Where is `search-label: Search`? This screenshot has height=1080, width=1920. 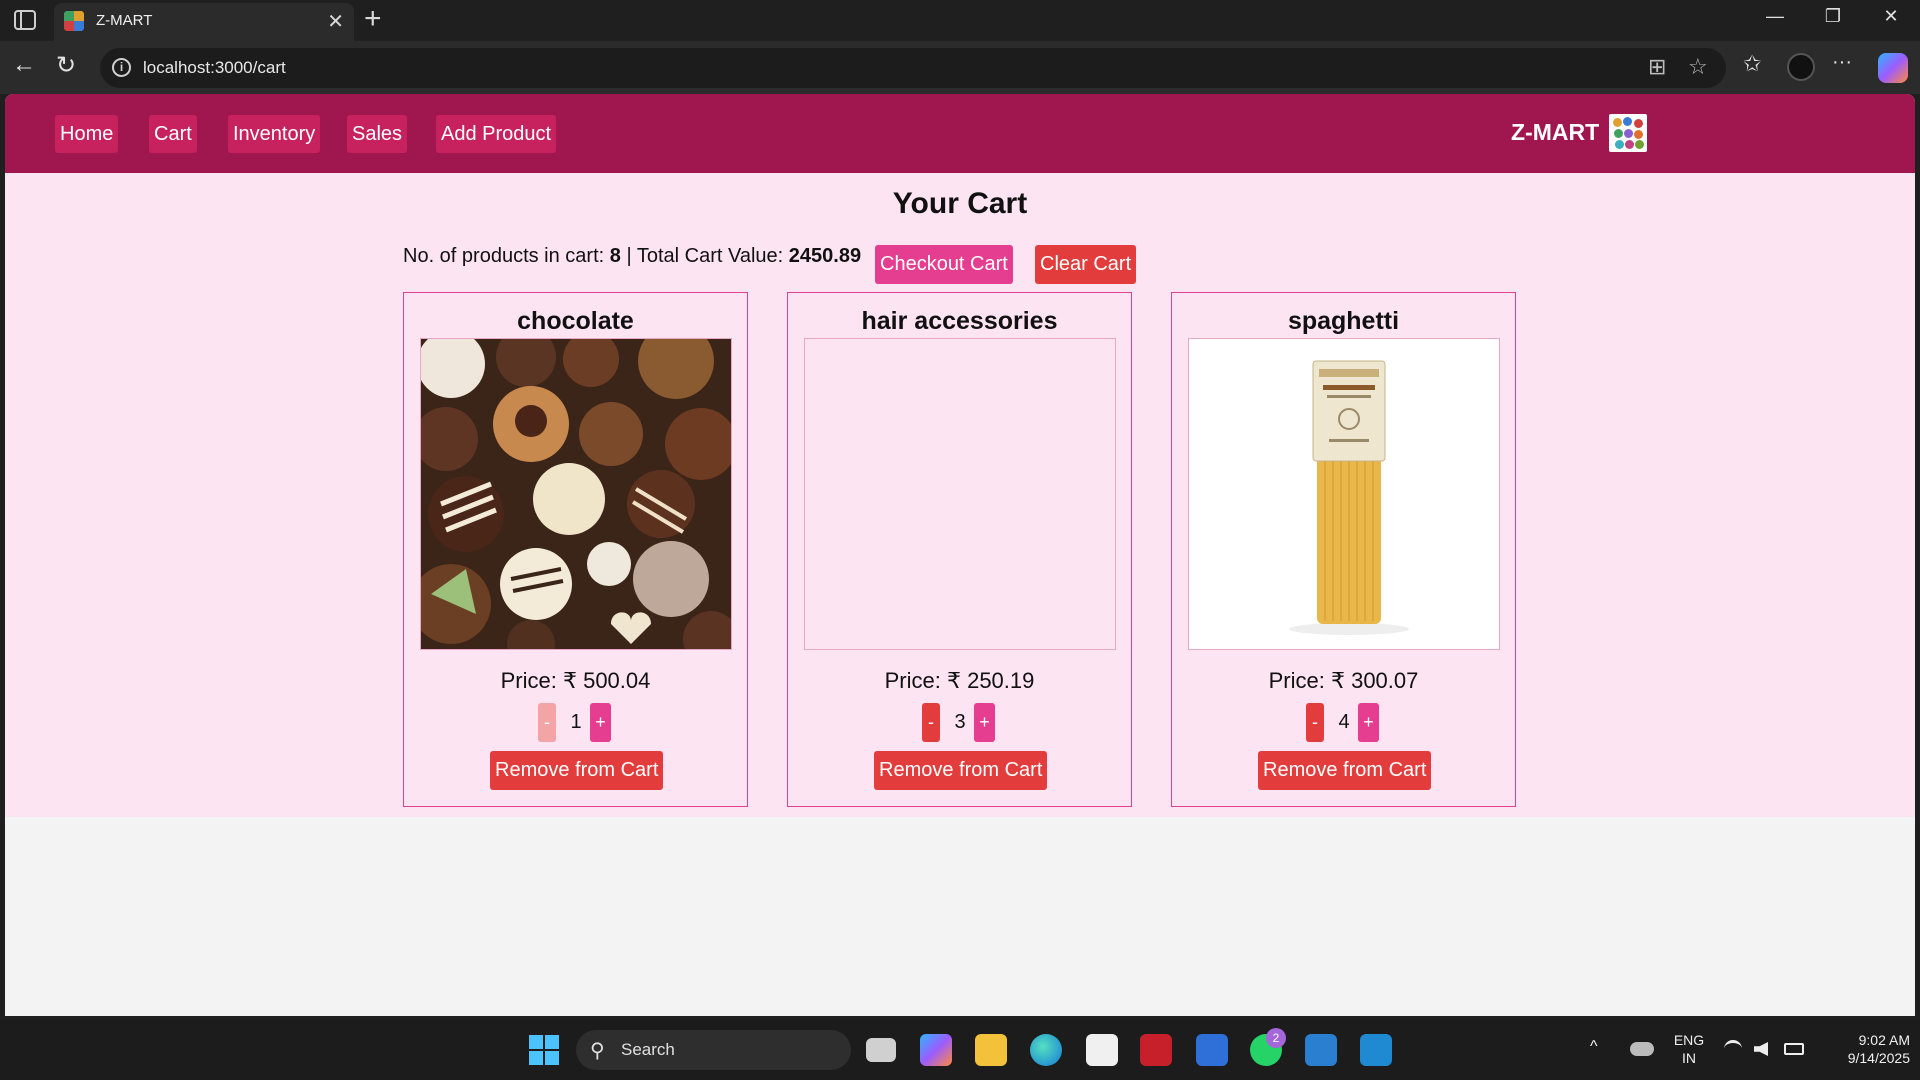
search-label: Search is located at coordinates (648, 1049).